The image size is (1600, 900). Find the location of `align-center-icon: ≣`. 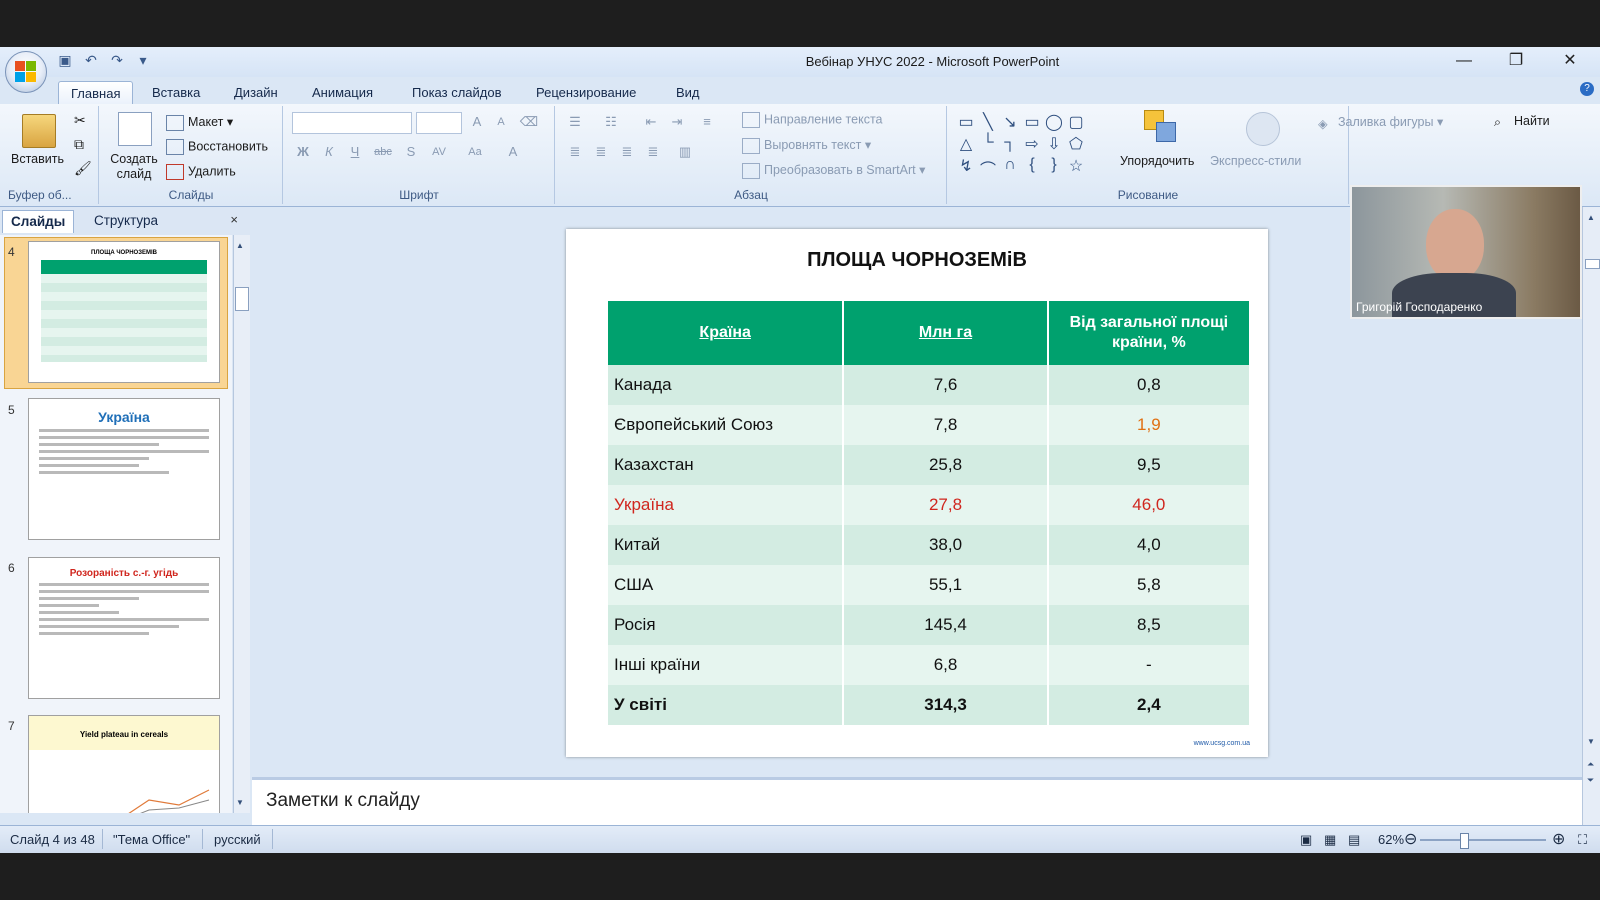

align-center-icon: ≣ is located at coordinates (601, 152).